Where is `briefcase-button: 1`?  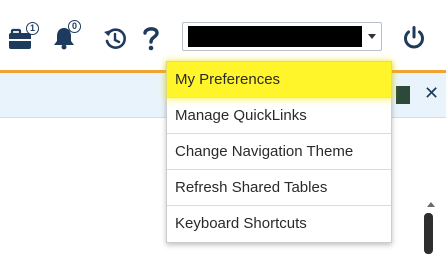 briefcase-button: 1 is located at coordinates (25, 36).